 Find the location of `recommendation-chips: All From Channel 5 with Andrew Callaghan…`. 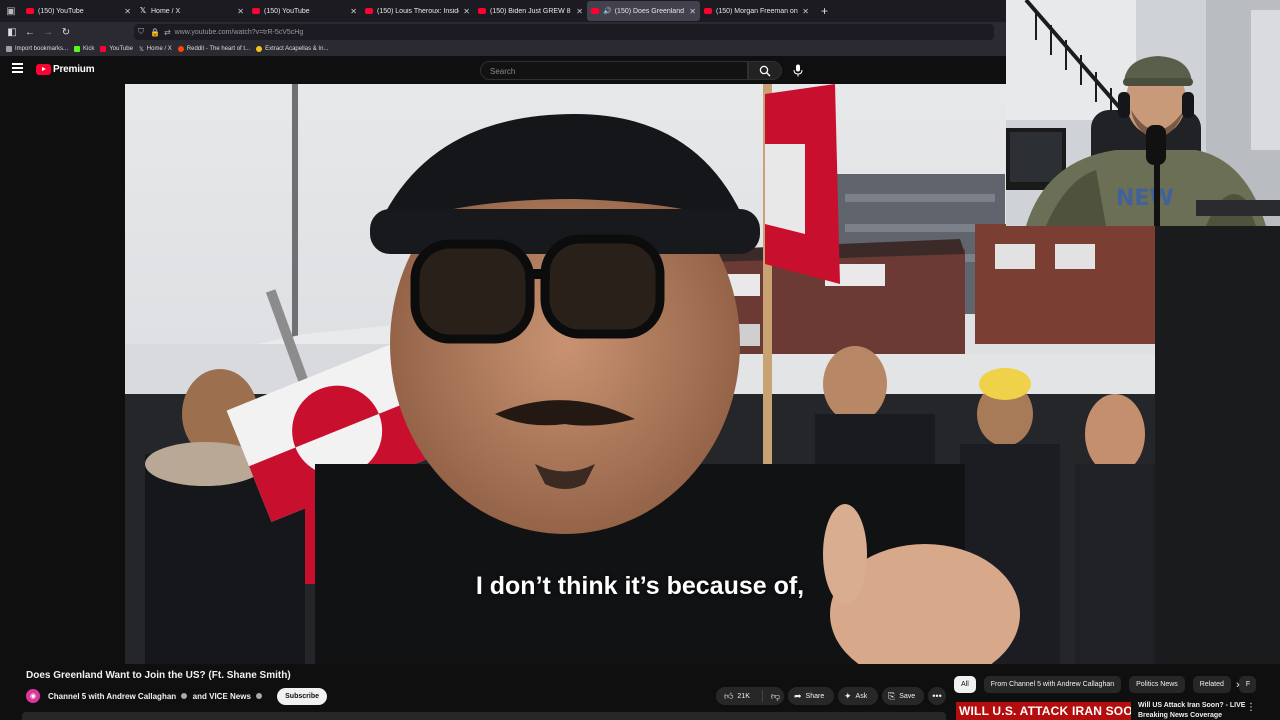

recommendation-chips: All From Channel 5 with Andrew Callaghan… is located at coordinates (1109, 684).